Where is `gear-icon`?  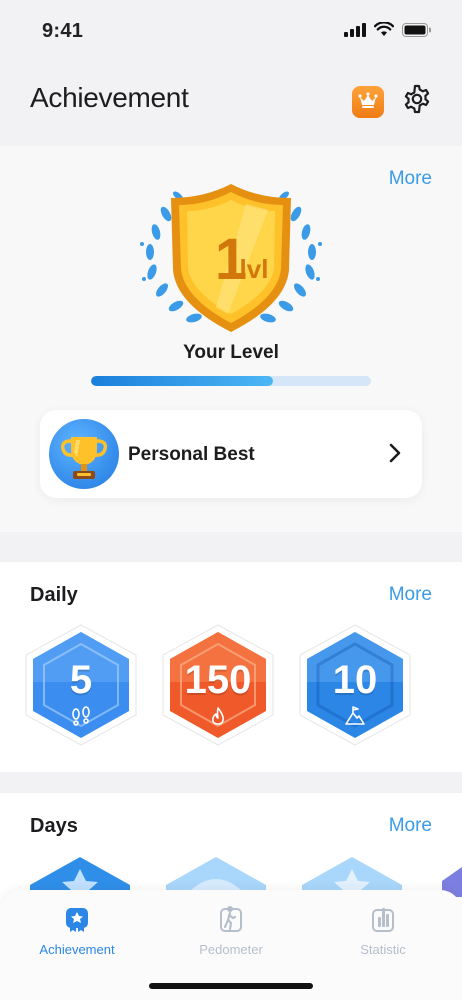
gear-icon is located at coordinates (417, 101).